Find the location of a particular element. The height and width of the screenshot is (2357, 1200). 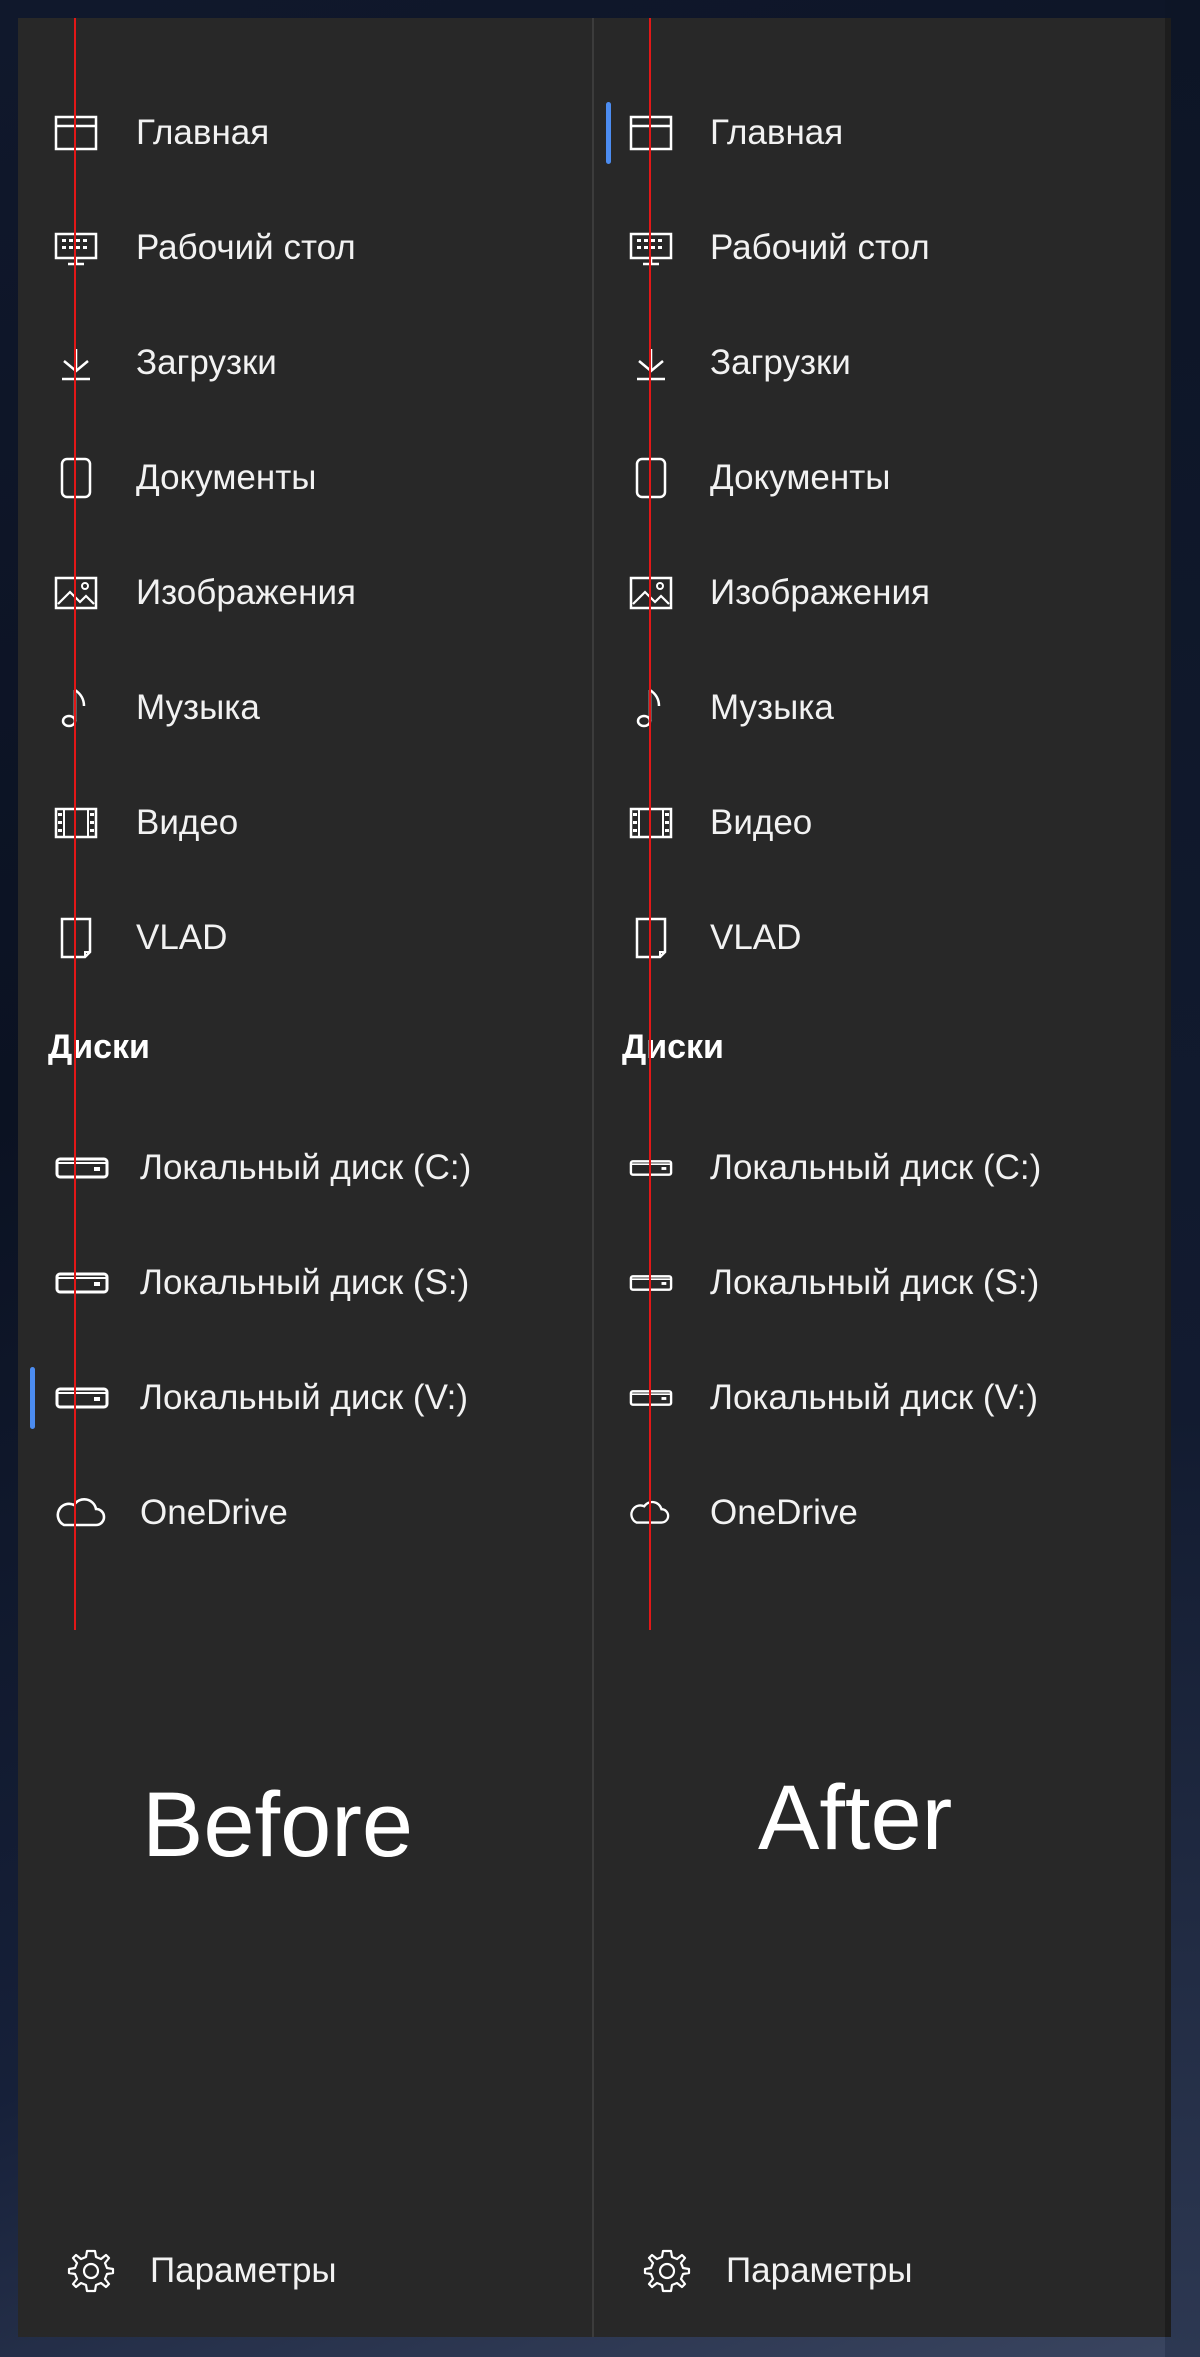

before-caption: Before is located at coordinates (278, 1825).